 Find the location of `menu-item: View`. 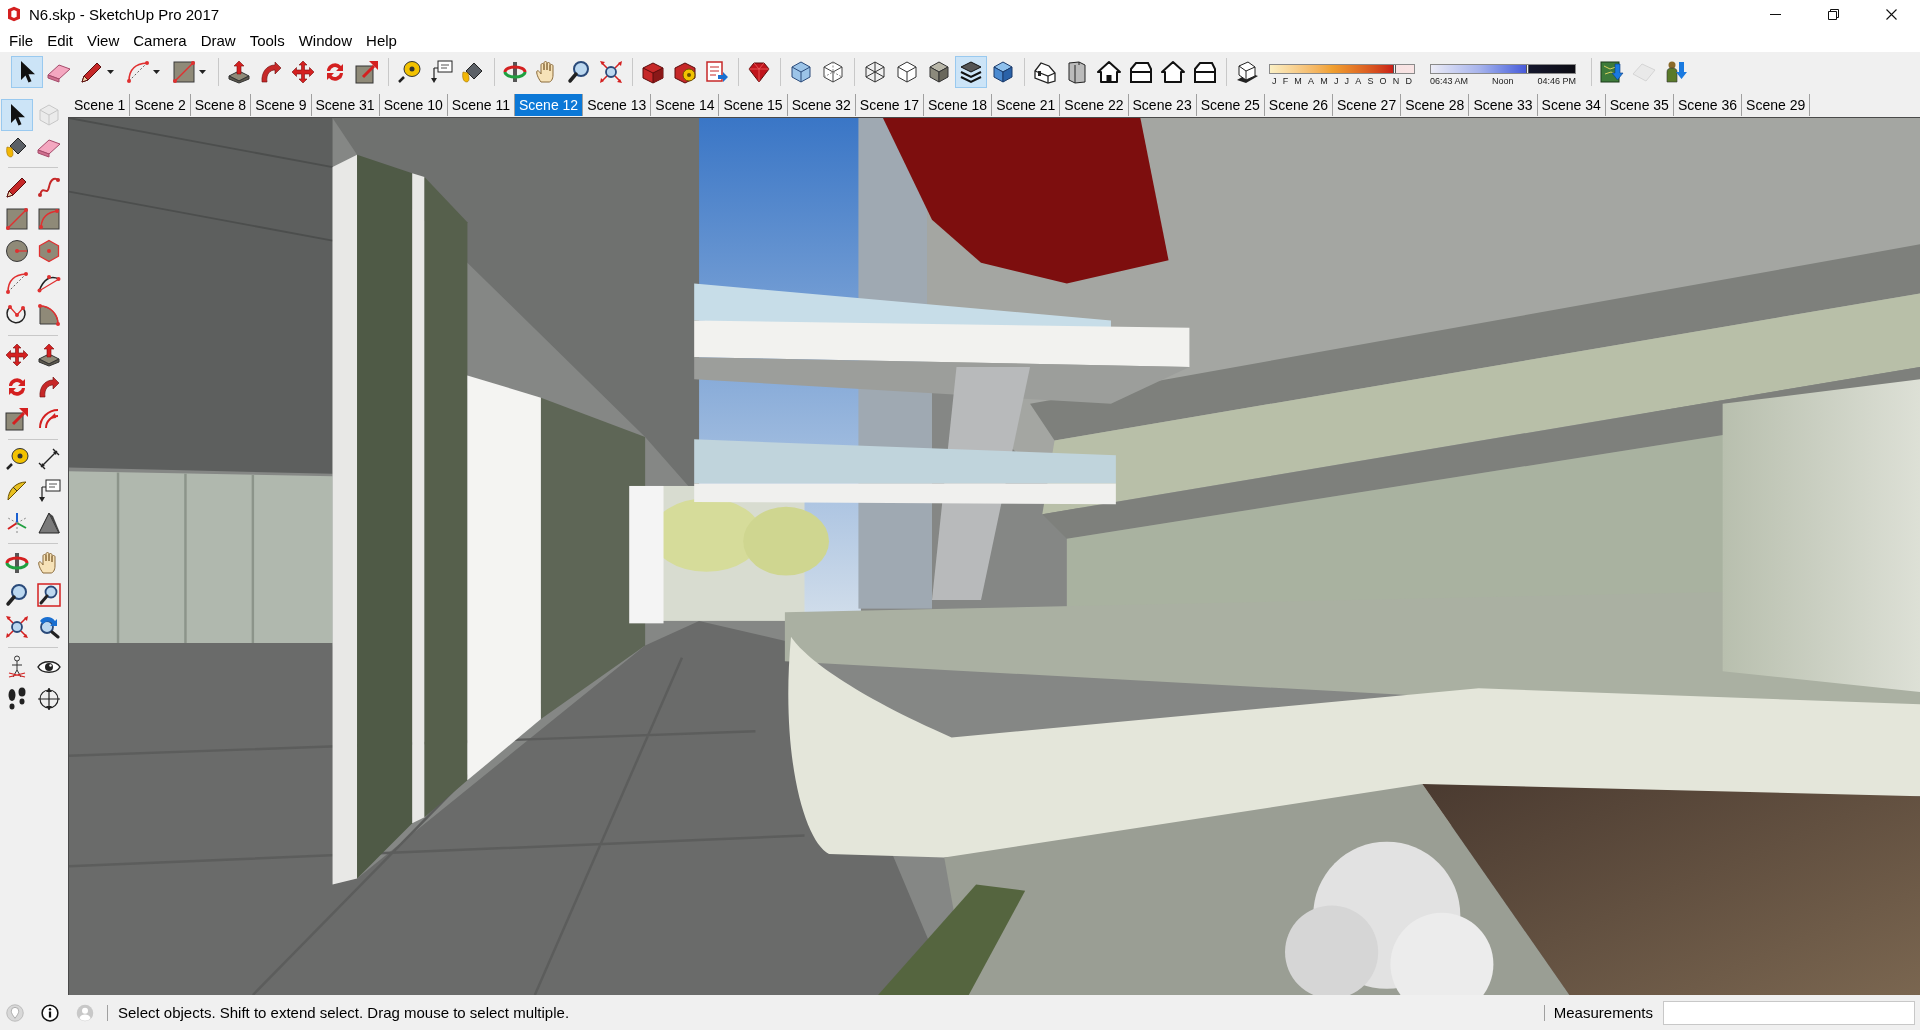

menu-item: View is located at coordinates (103, 40).